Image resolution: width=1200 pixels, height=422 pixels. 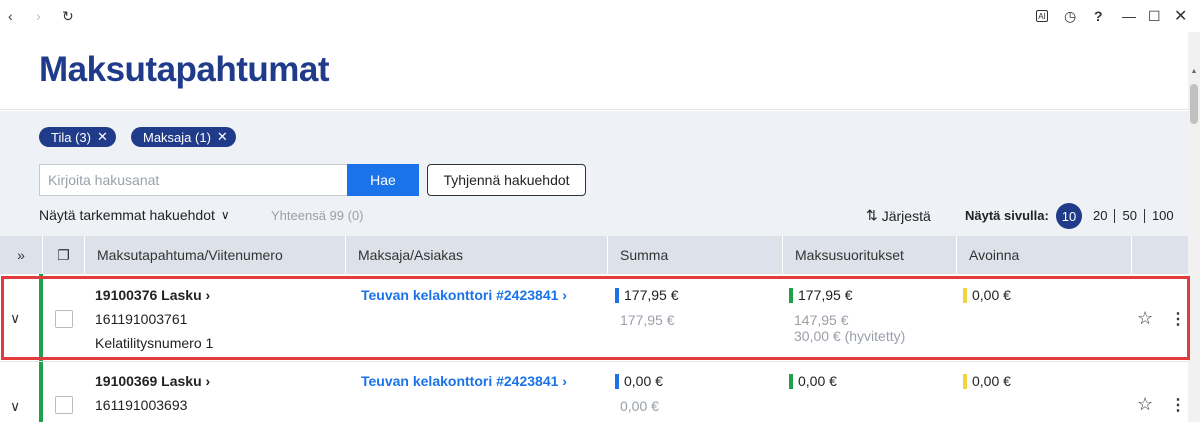 What do you see at coordinates (317, 215) in the screenshot?
I see `total-count: Yhteensä 99 (0)` at bounding box center [317, 215].